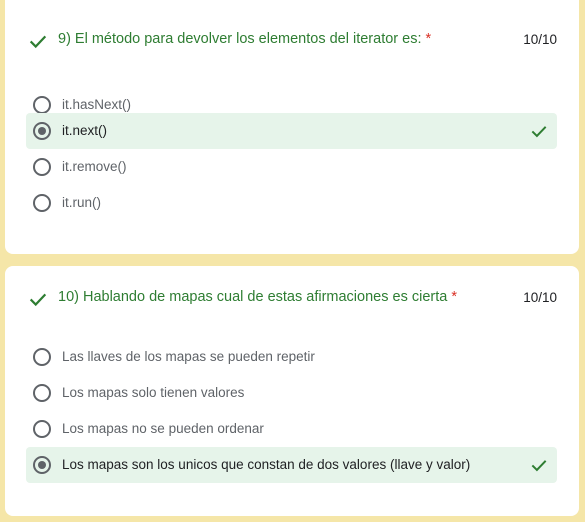  Describe the element at coordinates (291, 203) in the screenshot. I see `option-row: it.run()` at that location.